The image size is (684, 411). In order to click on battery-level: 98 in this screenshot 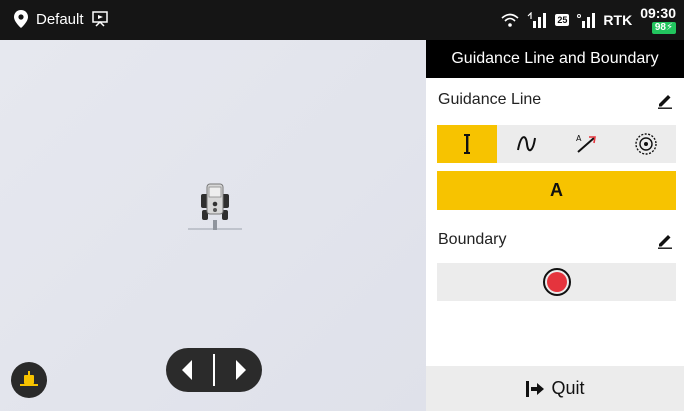, I will do `click(660, 27)`.